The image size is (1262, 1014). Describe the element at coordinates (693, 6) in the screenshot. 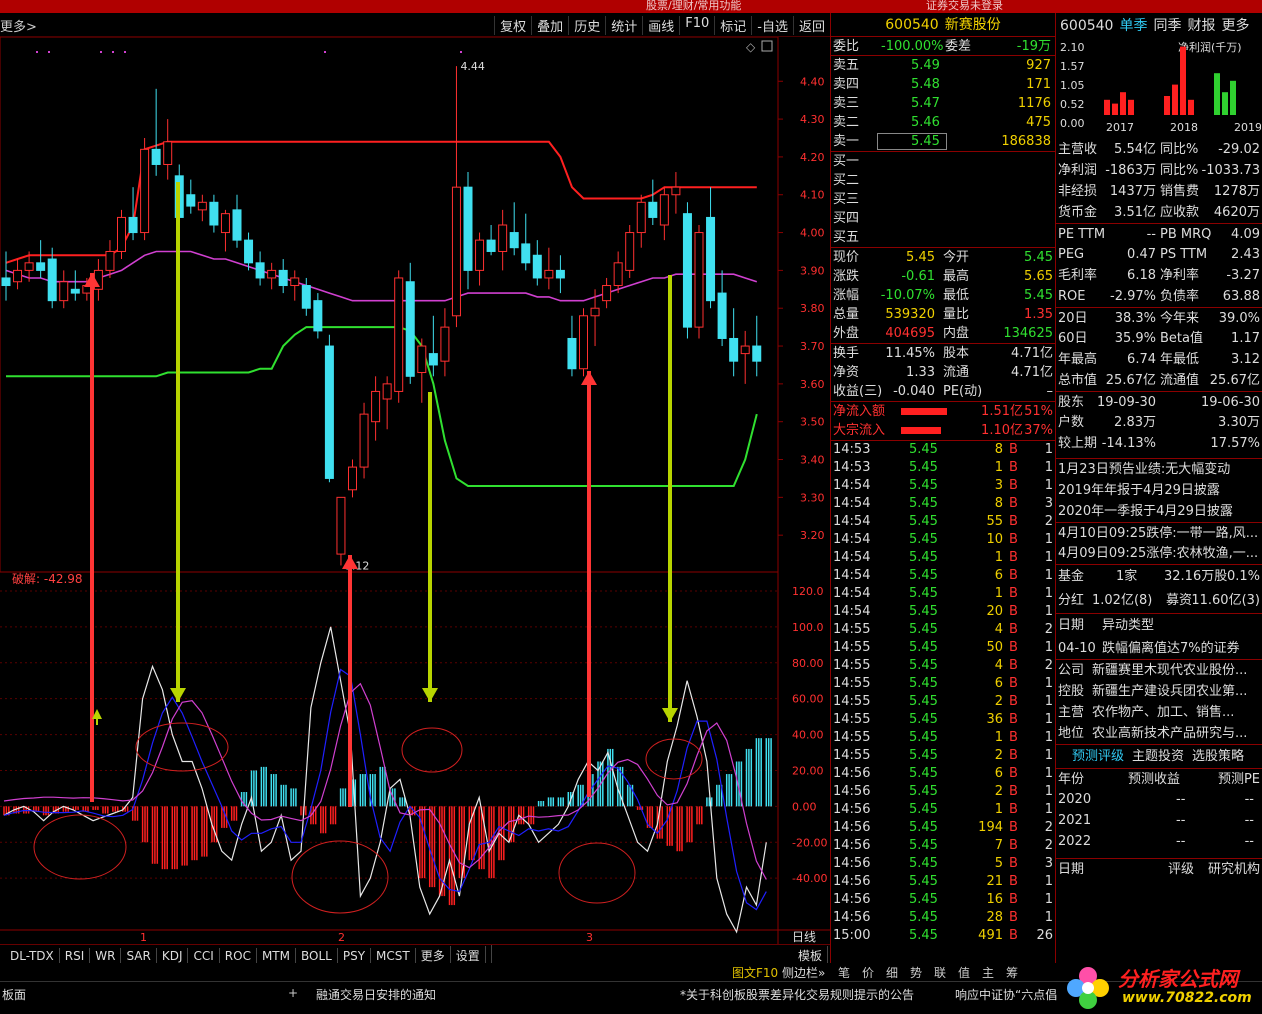

I see `top-menu-label: 股票/理财/常用功能` at that location.